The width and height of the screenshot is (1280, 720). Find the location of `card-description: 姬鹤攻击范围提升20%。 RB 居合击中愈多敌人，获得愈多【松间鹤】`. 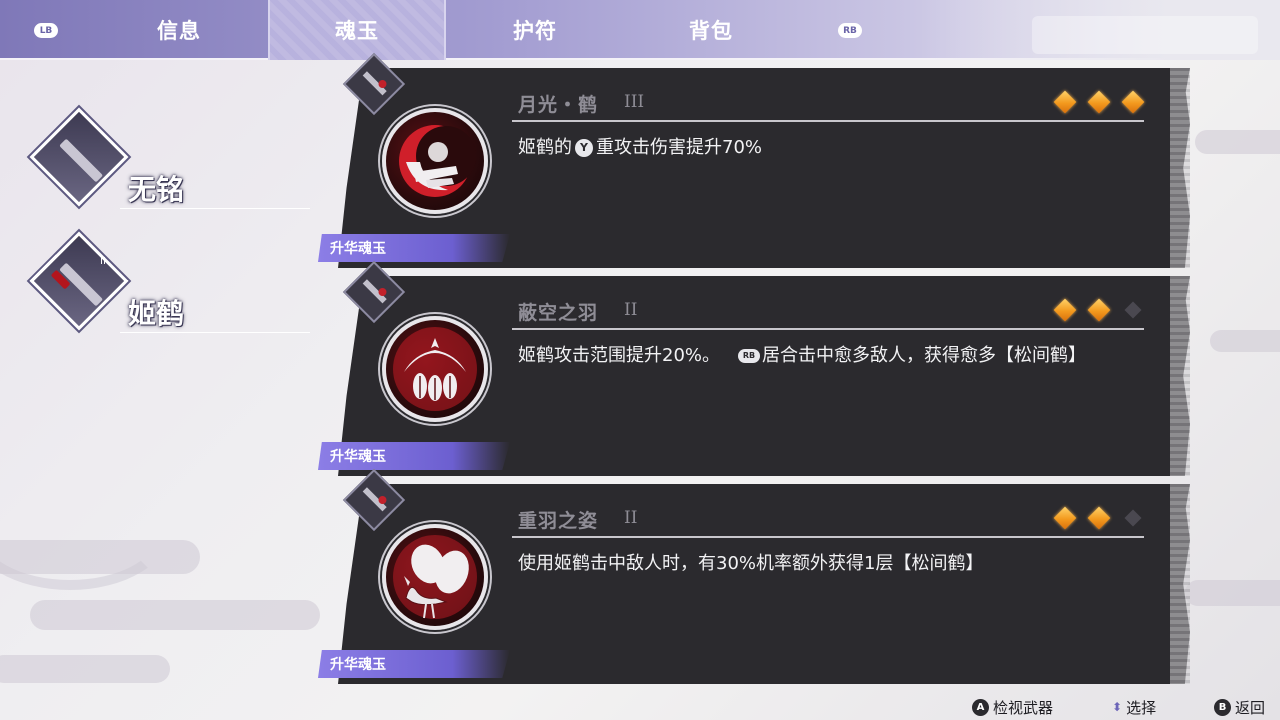

card-description: 姬鹤攻击范围提升20%。 RB 居合击中愈多敌人，获得愈多【松间鹤】 is located at coordinates (818, 355).